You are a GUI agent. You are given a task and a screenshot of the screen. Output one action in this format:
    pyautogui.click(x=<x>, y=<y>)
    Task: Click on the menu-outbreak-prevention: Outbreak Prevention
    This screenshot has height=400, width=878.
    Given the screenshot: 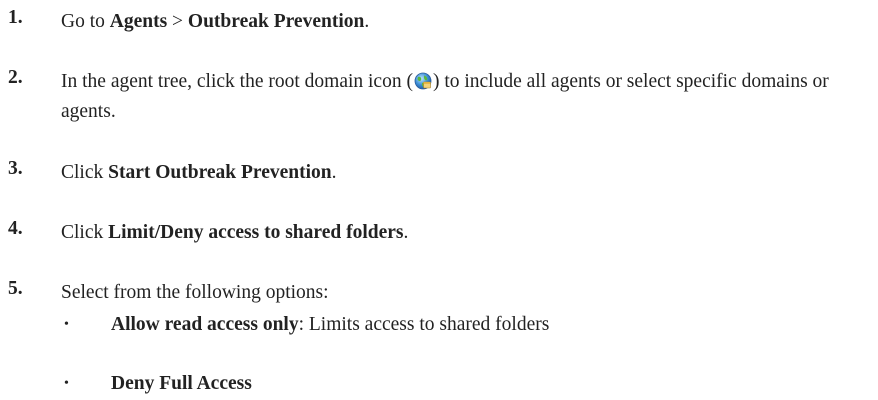 What is the action you would take?
    pyautogui.click(x=276, y=21)
    